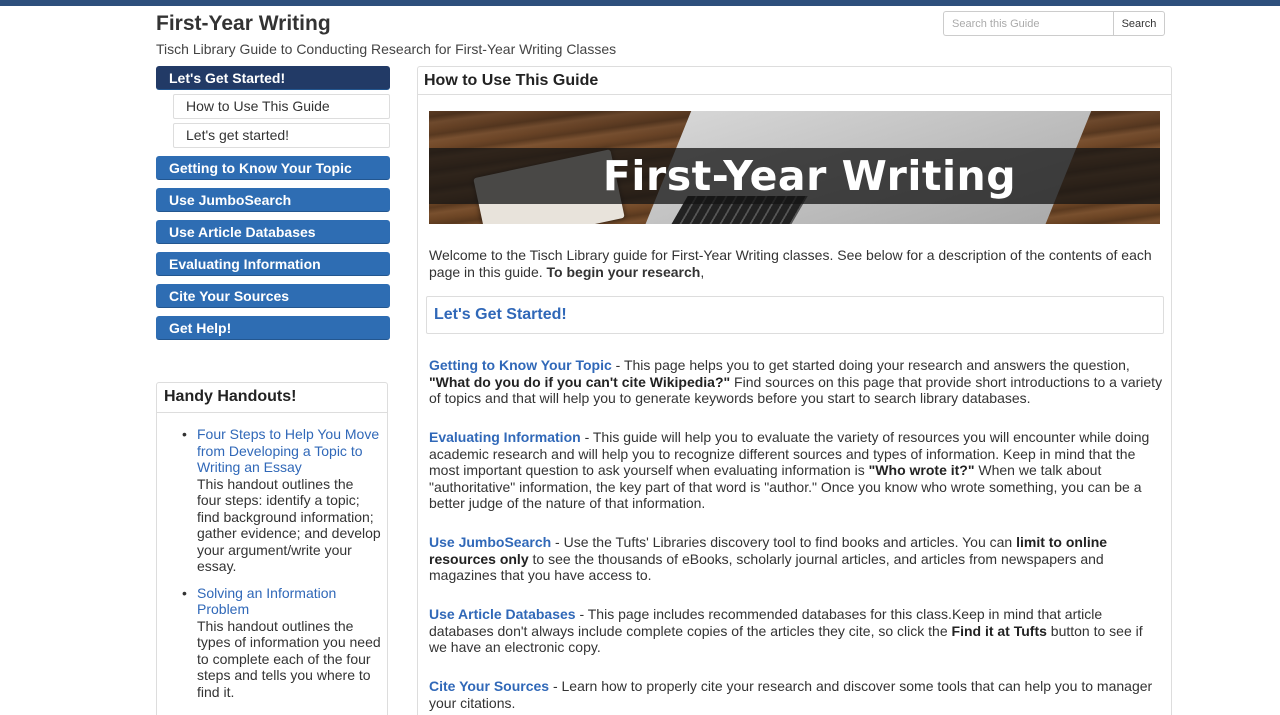 This screenshot has height=715, width=1280. What do you see at coordinates (273, 168) in the screenshot?
I see `nav-item-topic: Getting to Know Your Topic` at bounding box center [273, 168].